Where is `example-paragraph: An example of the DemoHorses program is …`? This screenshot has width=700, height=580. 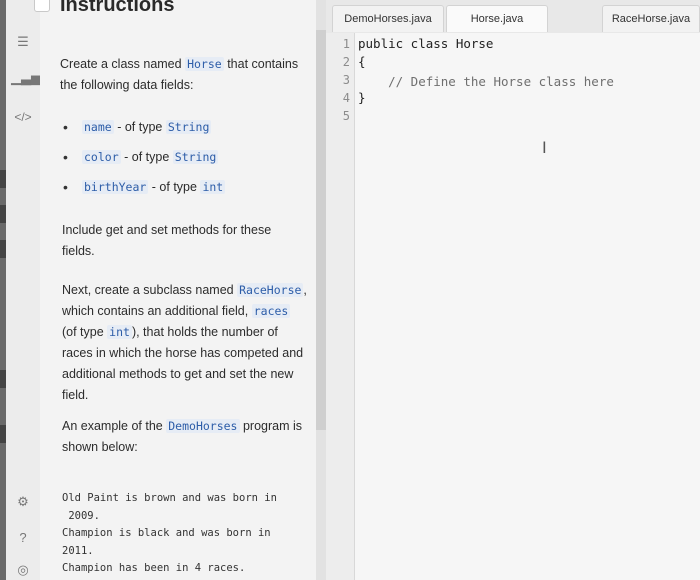
example-paragraph: An example of the DemoHorses program is … is located at coordinates (184, 437).